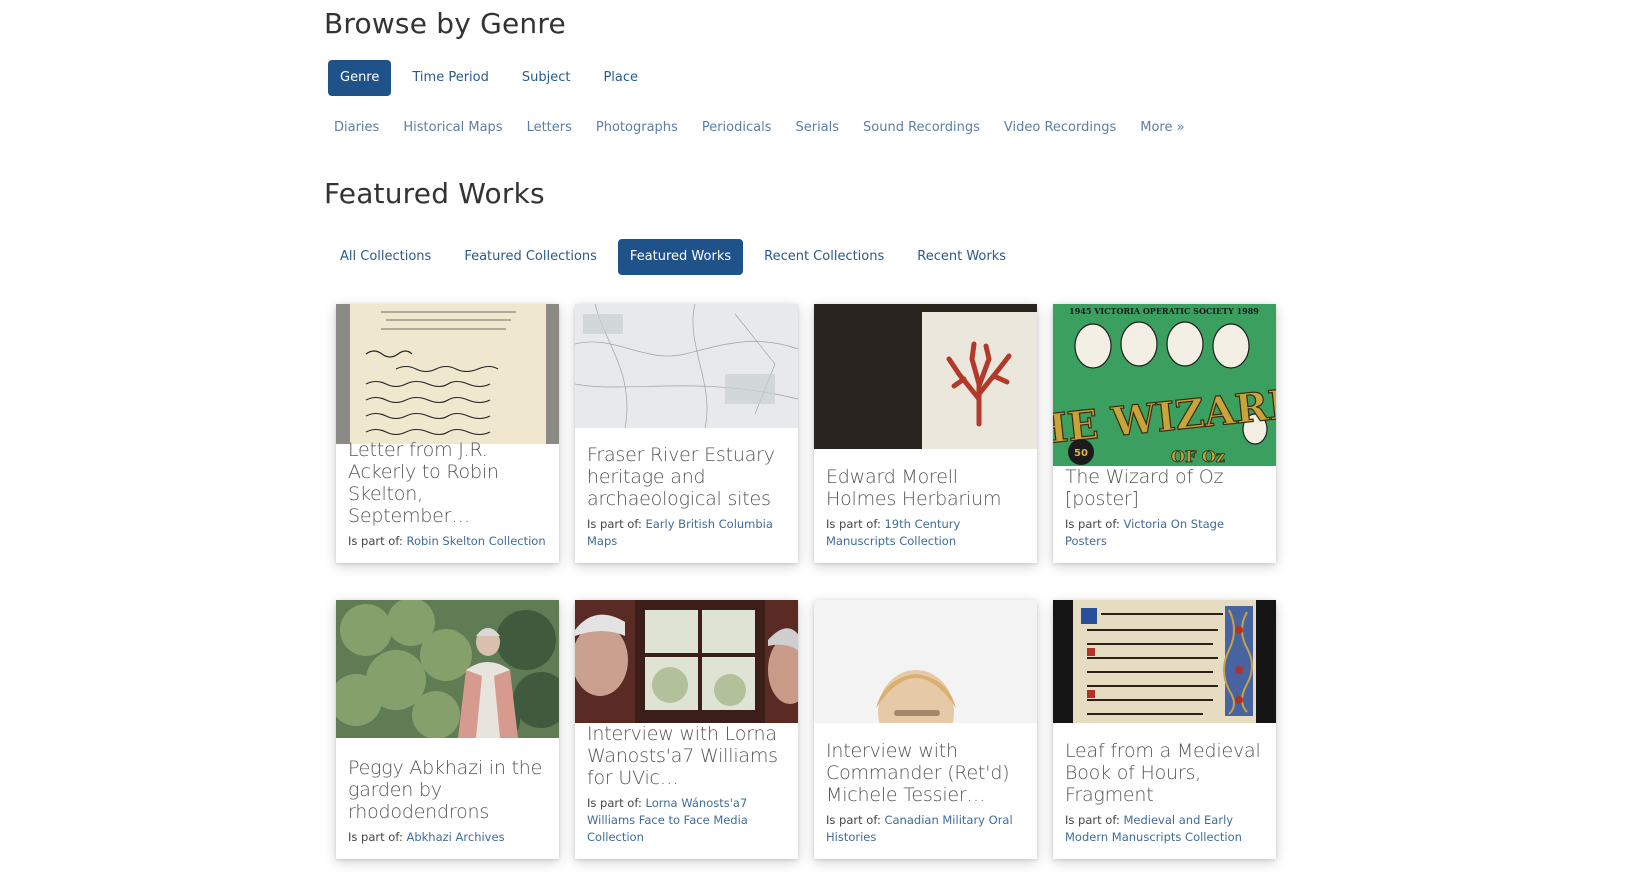  Describe the element at coordinates (637, 127) in the screenshot. I see `genre-link-photographs: Photographs` at that location.